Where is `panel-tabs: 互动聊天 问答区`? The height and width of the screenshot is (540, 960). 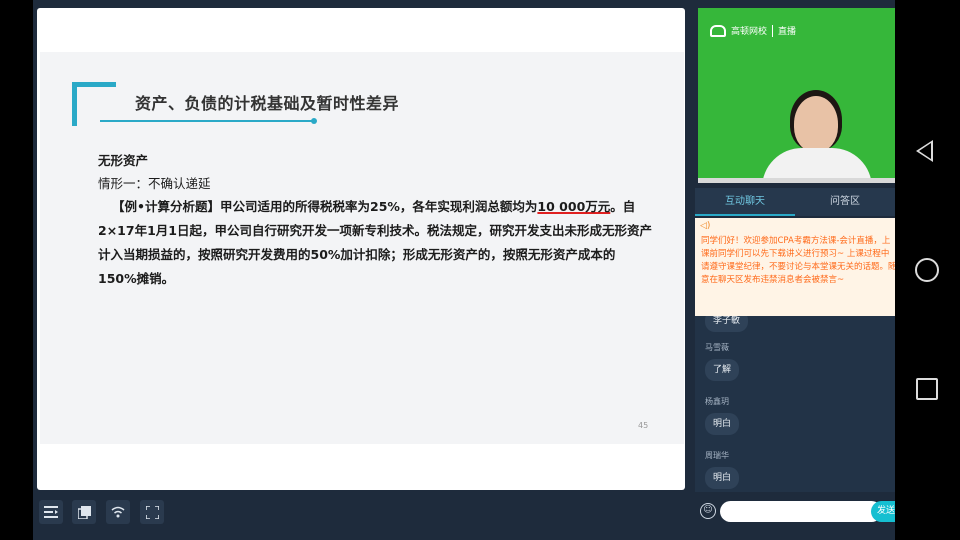
panel-tabs: 互动聊天 问答区 is located at coordinates (795, 202).